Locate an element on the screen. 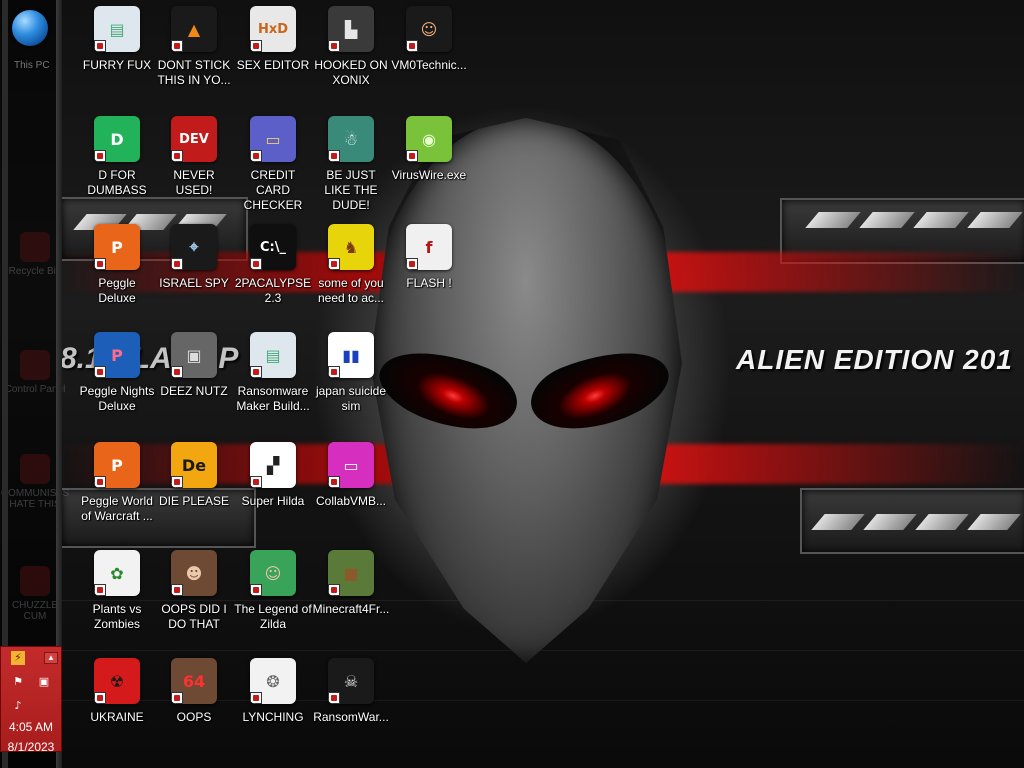 The width and height of the screenshot is (1024, 768). super-hilda-icon: ▞ is located at coordinates (273, 465).